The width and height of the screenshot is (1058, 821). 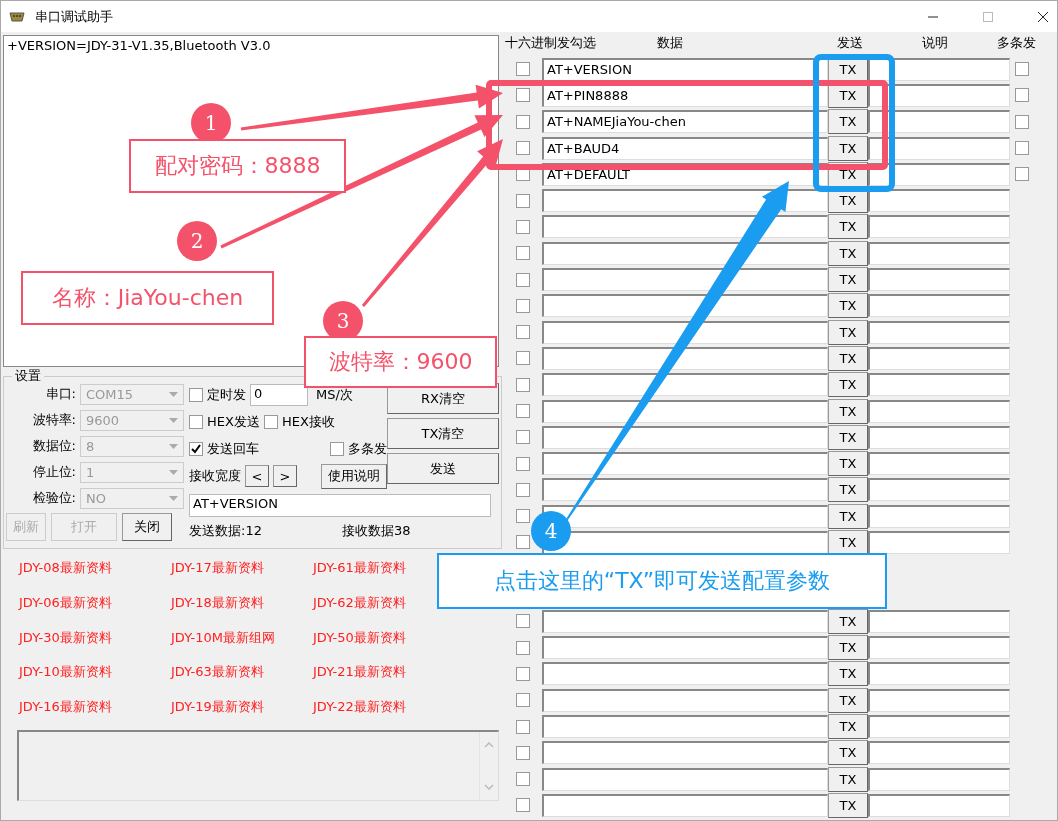 I want to click on width-button: >, so click(x=285, y=476).